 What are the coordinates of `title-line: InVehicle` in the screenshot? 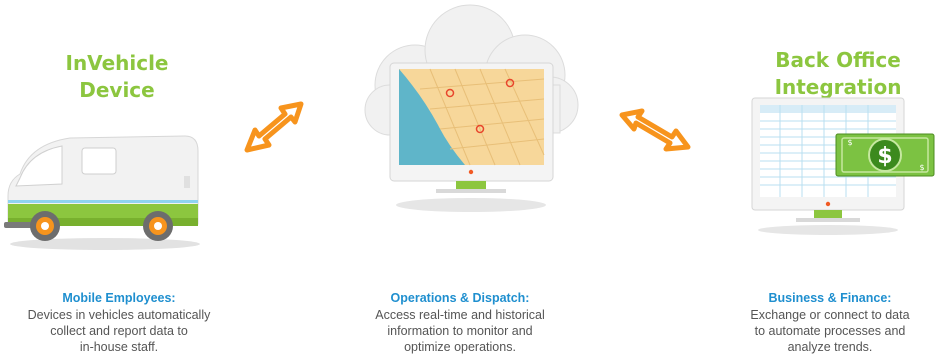 It's located at (117, 63).